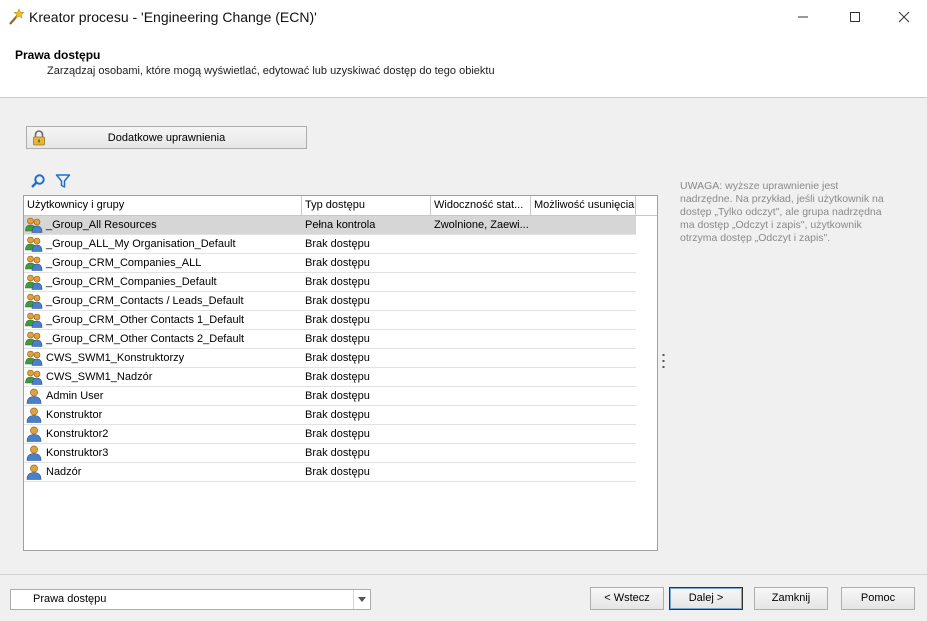  I want to click on lock-icon, so click(39, 138).